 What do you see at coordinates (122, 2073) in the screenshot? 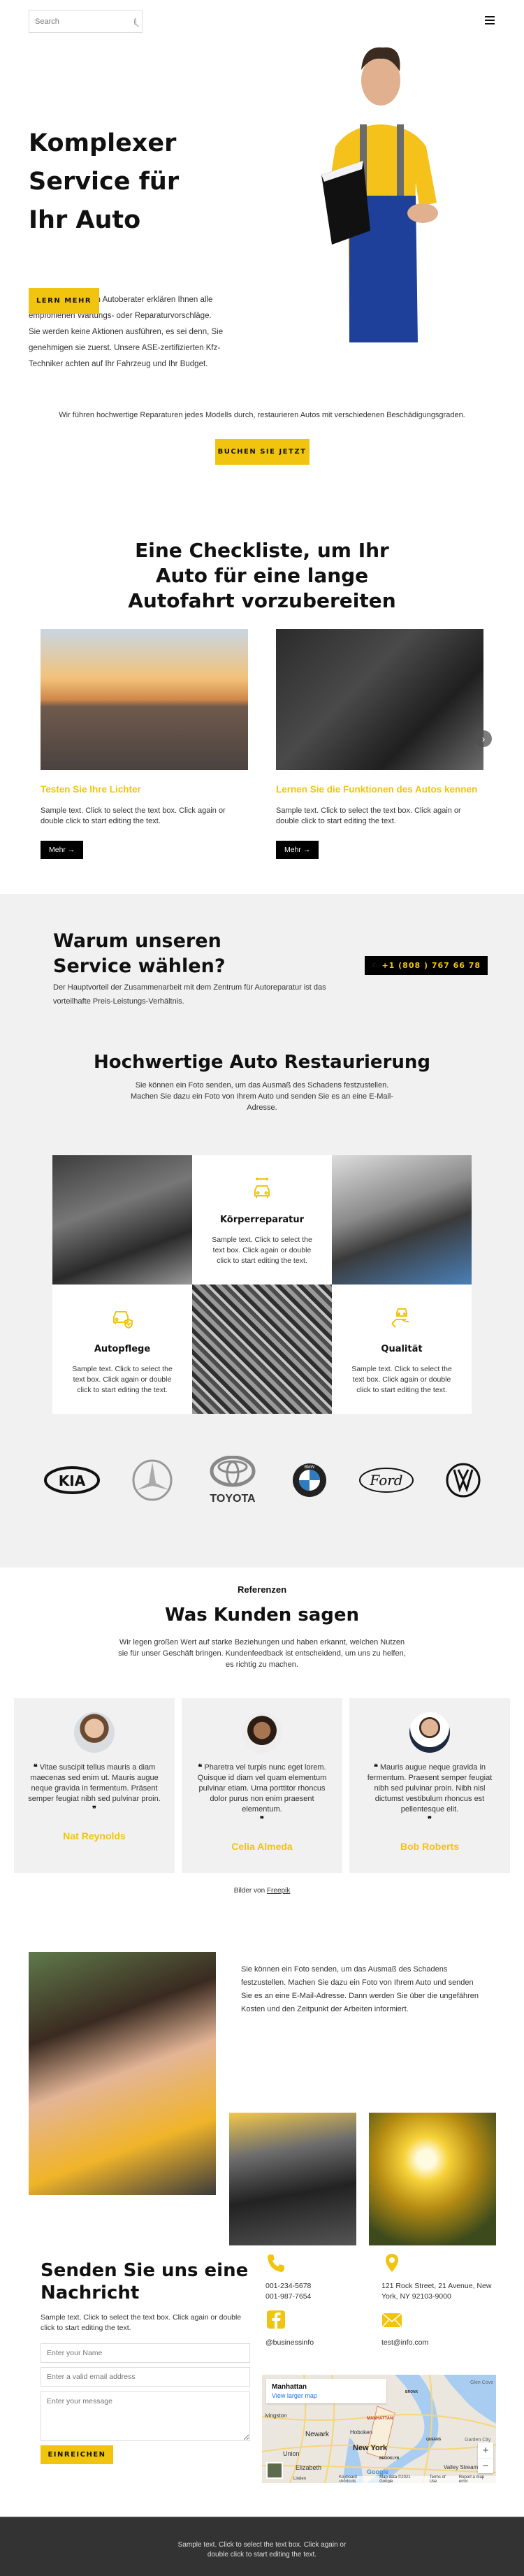
I see `woman-in-car-image` at bounding box center [122, 2073].